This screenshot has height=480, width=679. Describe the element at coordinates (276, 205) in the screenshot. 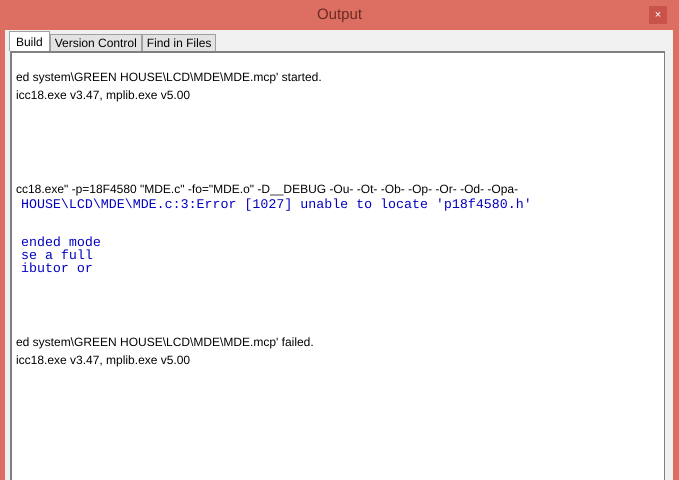

I see `compiler-message: HOUSE\LCD\MDE\MDE.c:3:Error [1027] unable to locate 'p18f4580.h'` at that location.